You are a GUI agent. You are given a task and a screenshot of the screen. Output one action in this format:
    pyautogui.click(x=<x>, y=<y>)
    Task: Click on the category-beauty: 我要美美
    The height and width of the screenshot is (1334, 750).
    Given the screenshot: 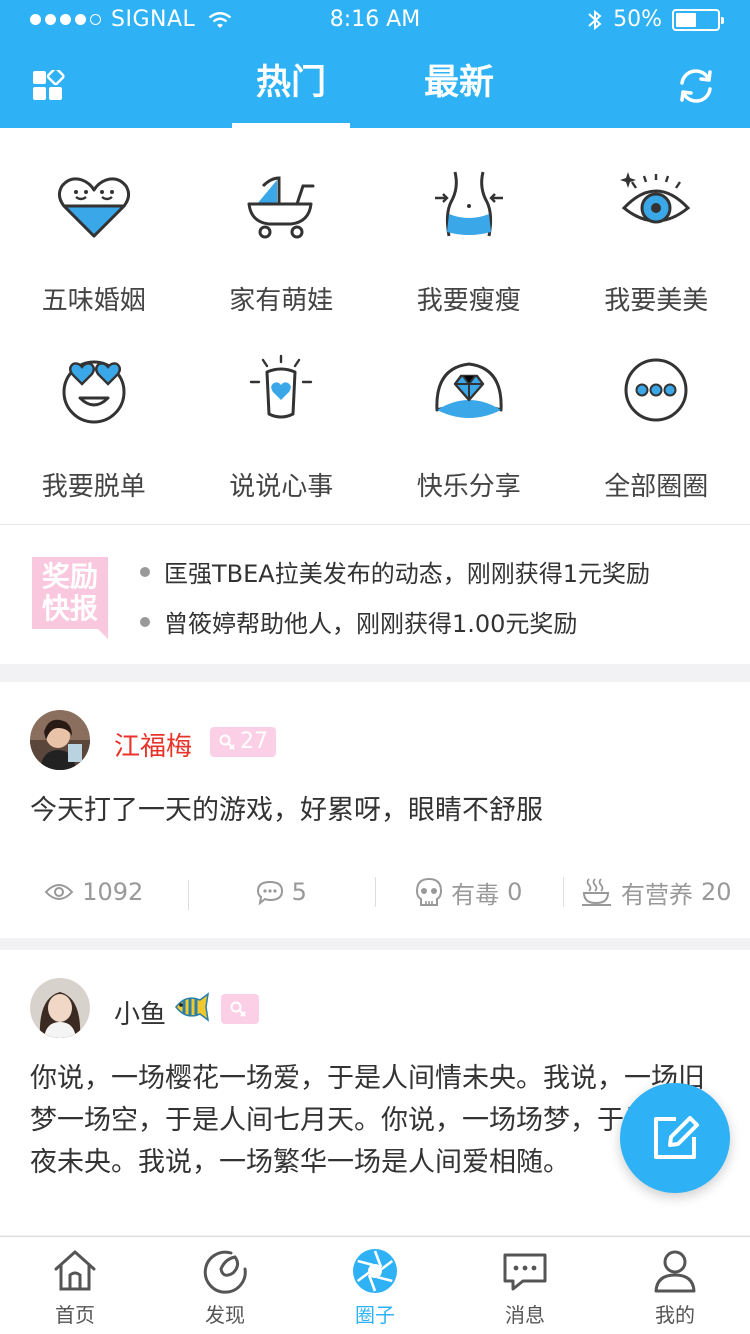 What is the action you would take?
    pyautogui.click(x=656, y=229)
    